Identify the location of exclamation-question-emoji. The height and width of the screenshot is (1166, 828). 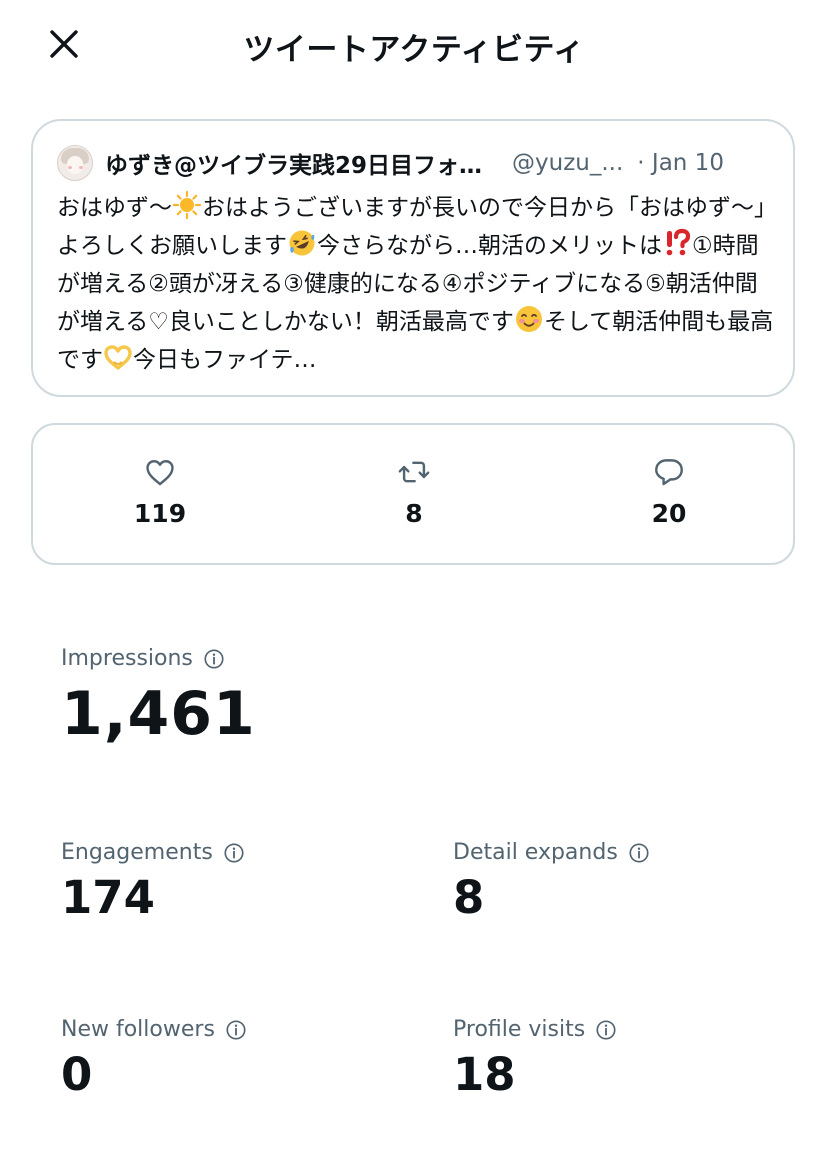
(677, 243).